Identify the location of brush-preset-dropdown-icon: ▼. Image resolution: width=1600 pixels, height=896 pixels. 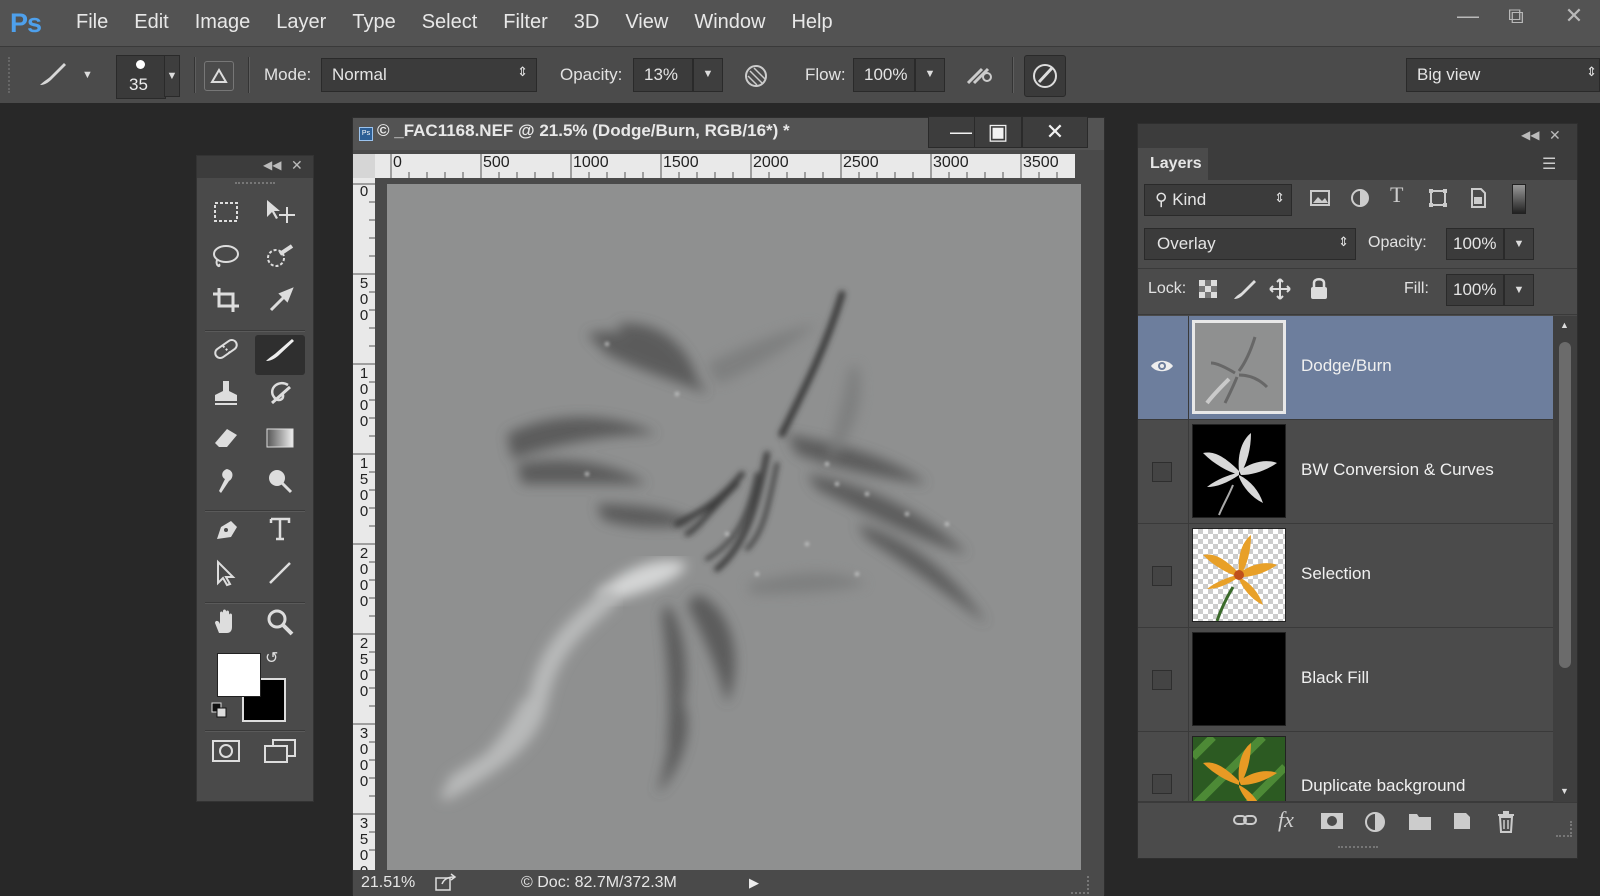
(87, 75).